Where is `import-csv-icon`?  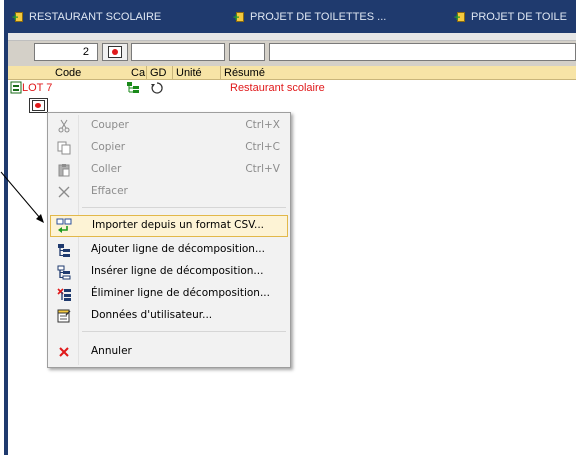 import-csv-icon is located at coordinates (64, 225).